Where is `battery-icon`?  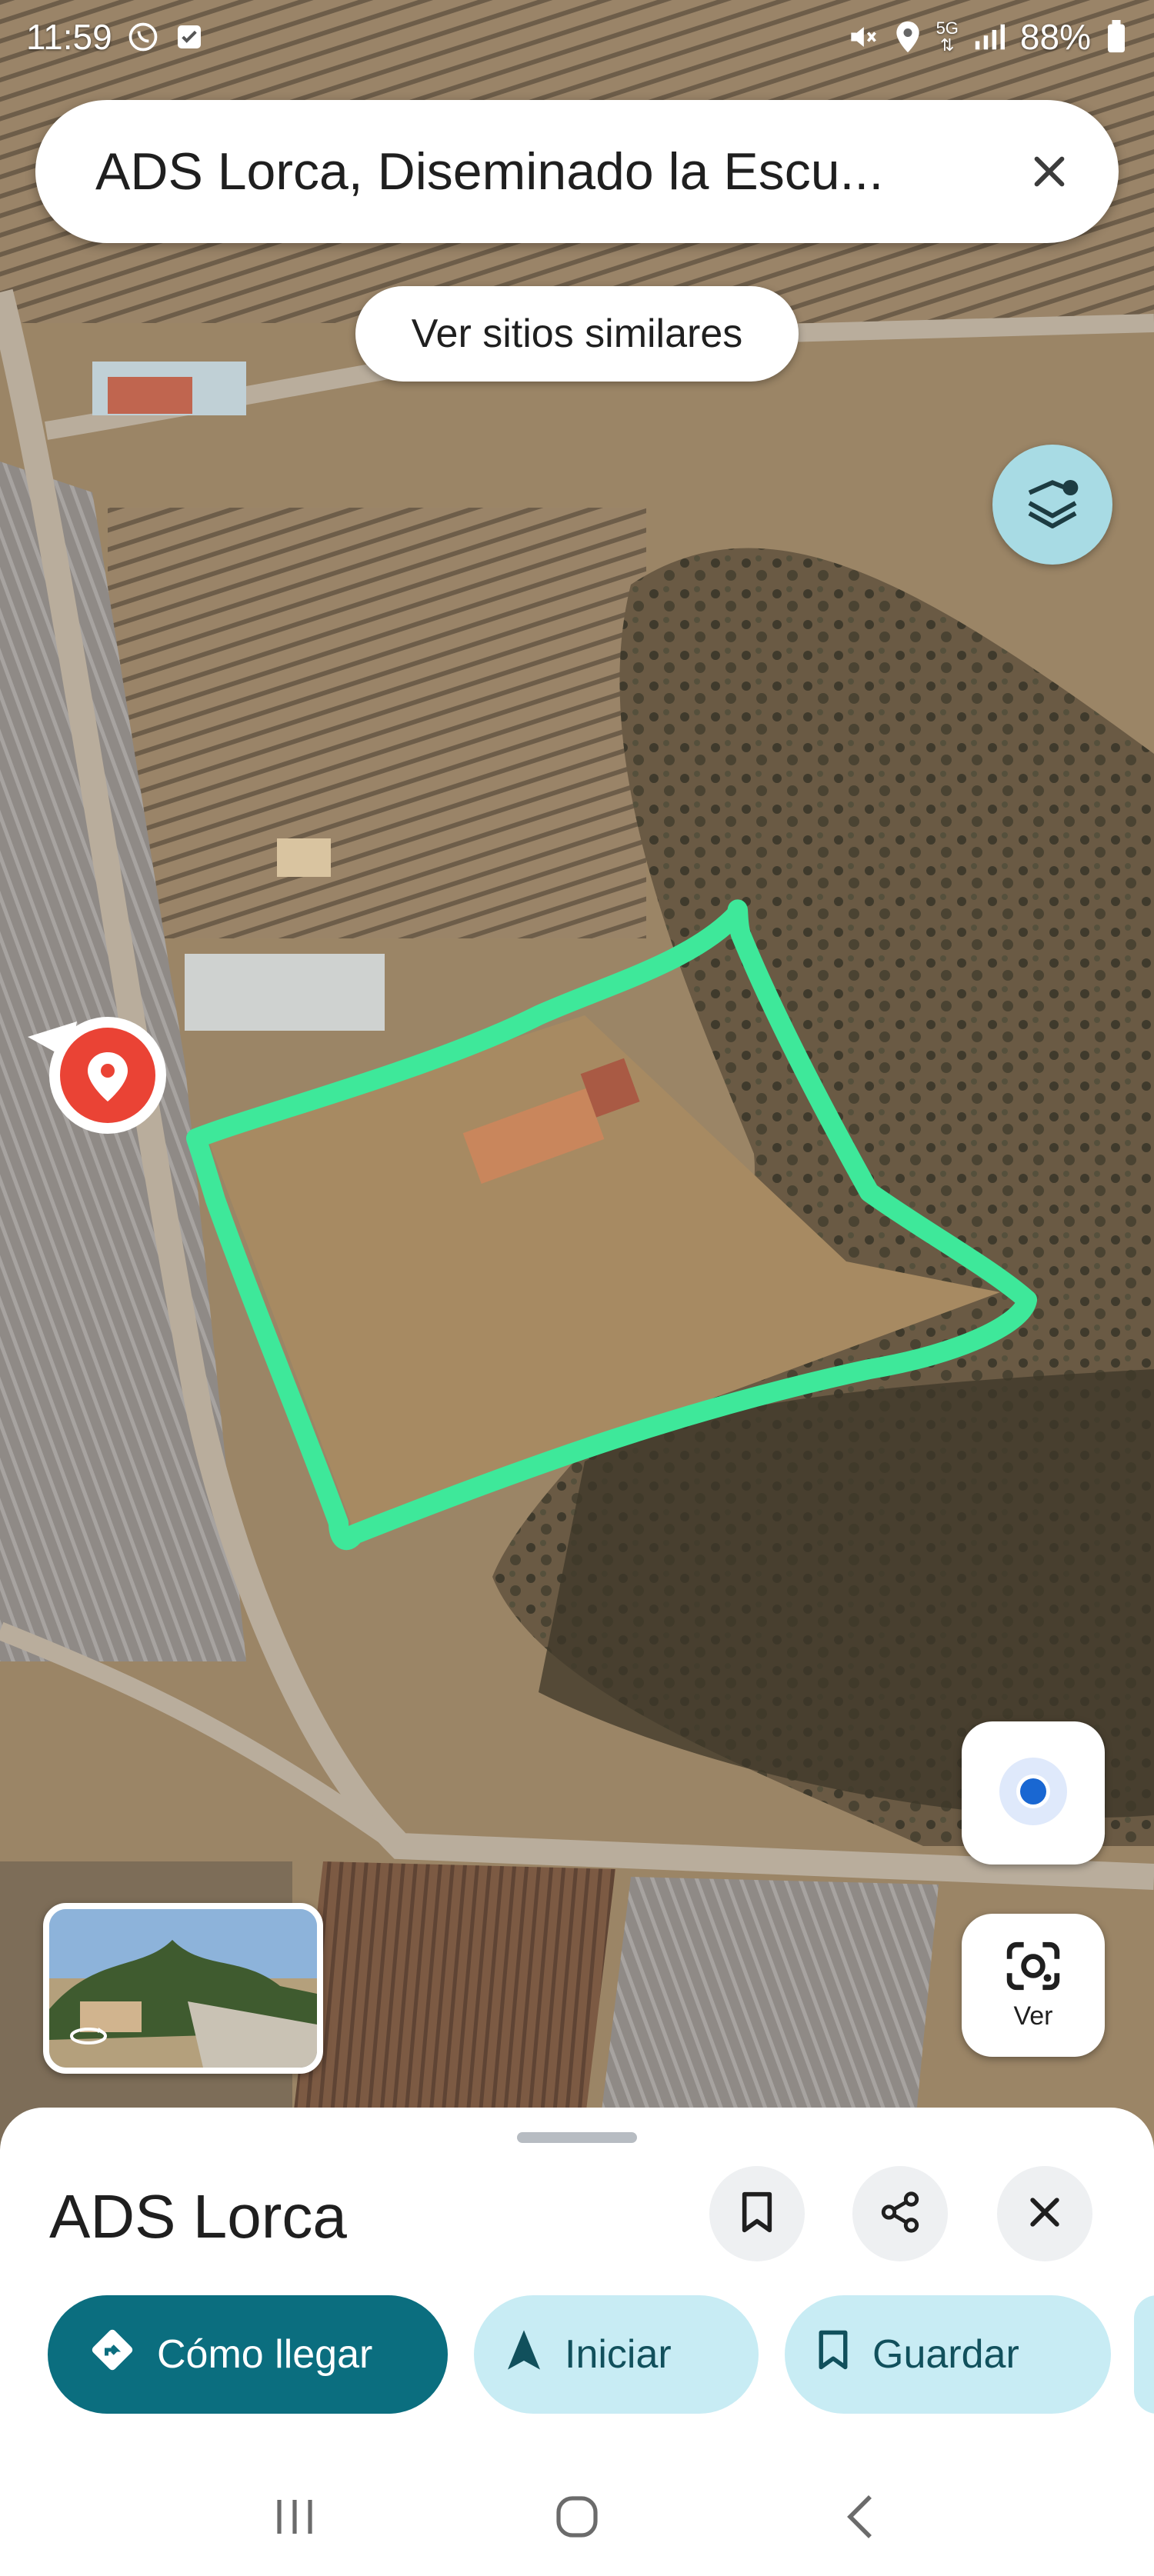 battery-icon is located at coordinates (1116, 37).